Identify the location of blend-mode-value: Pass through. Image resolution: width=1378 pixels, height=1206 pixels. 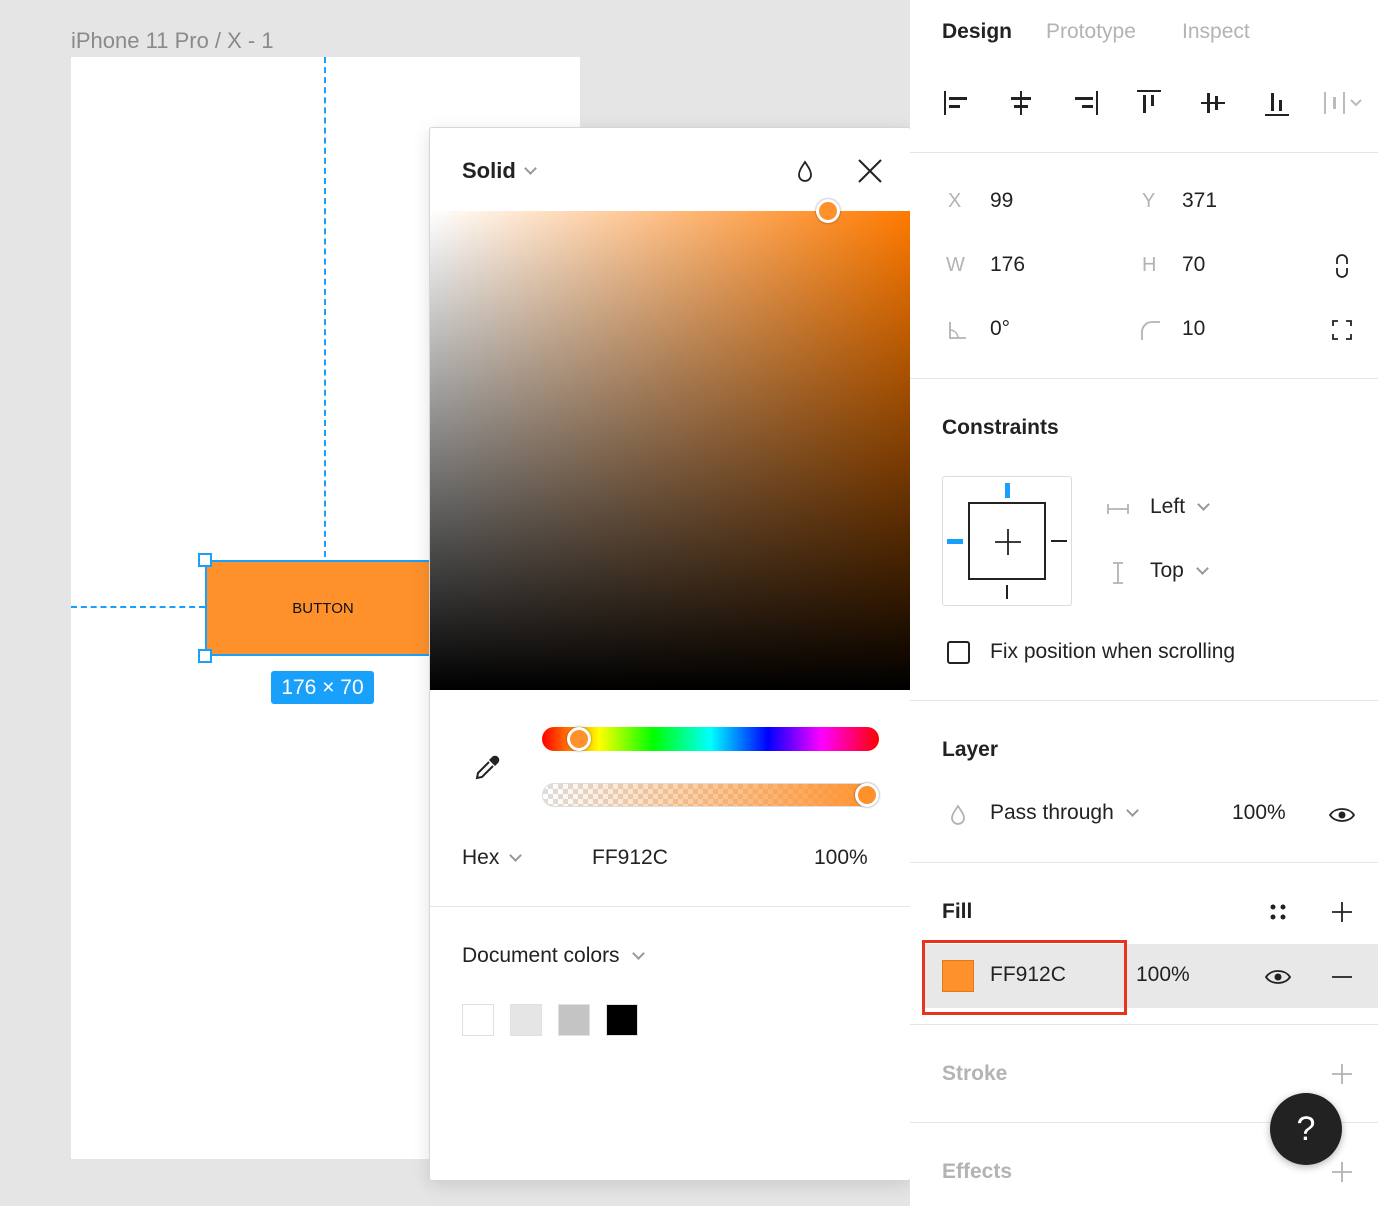
(1052, 812).